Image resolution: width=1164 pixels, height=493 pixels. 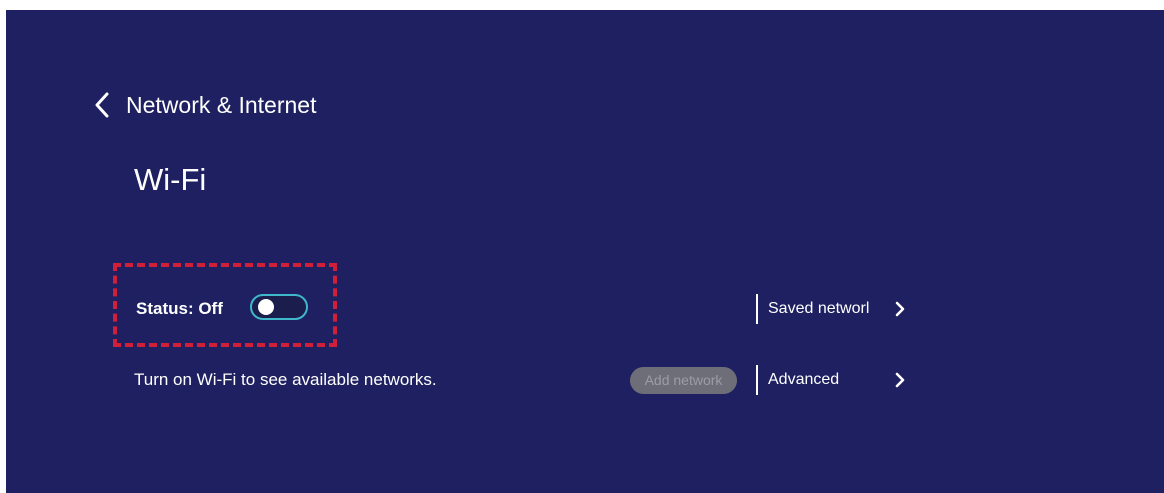 I want to click on page-title: Wi-Fi, so click(x=170, y=179).